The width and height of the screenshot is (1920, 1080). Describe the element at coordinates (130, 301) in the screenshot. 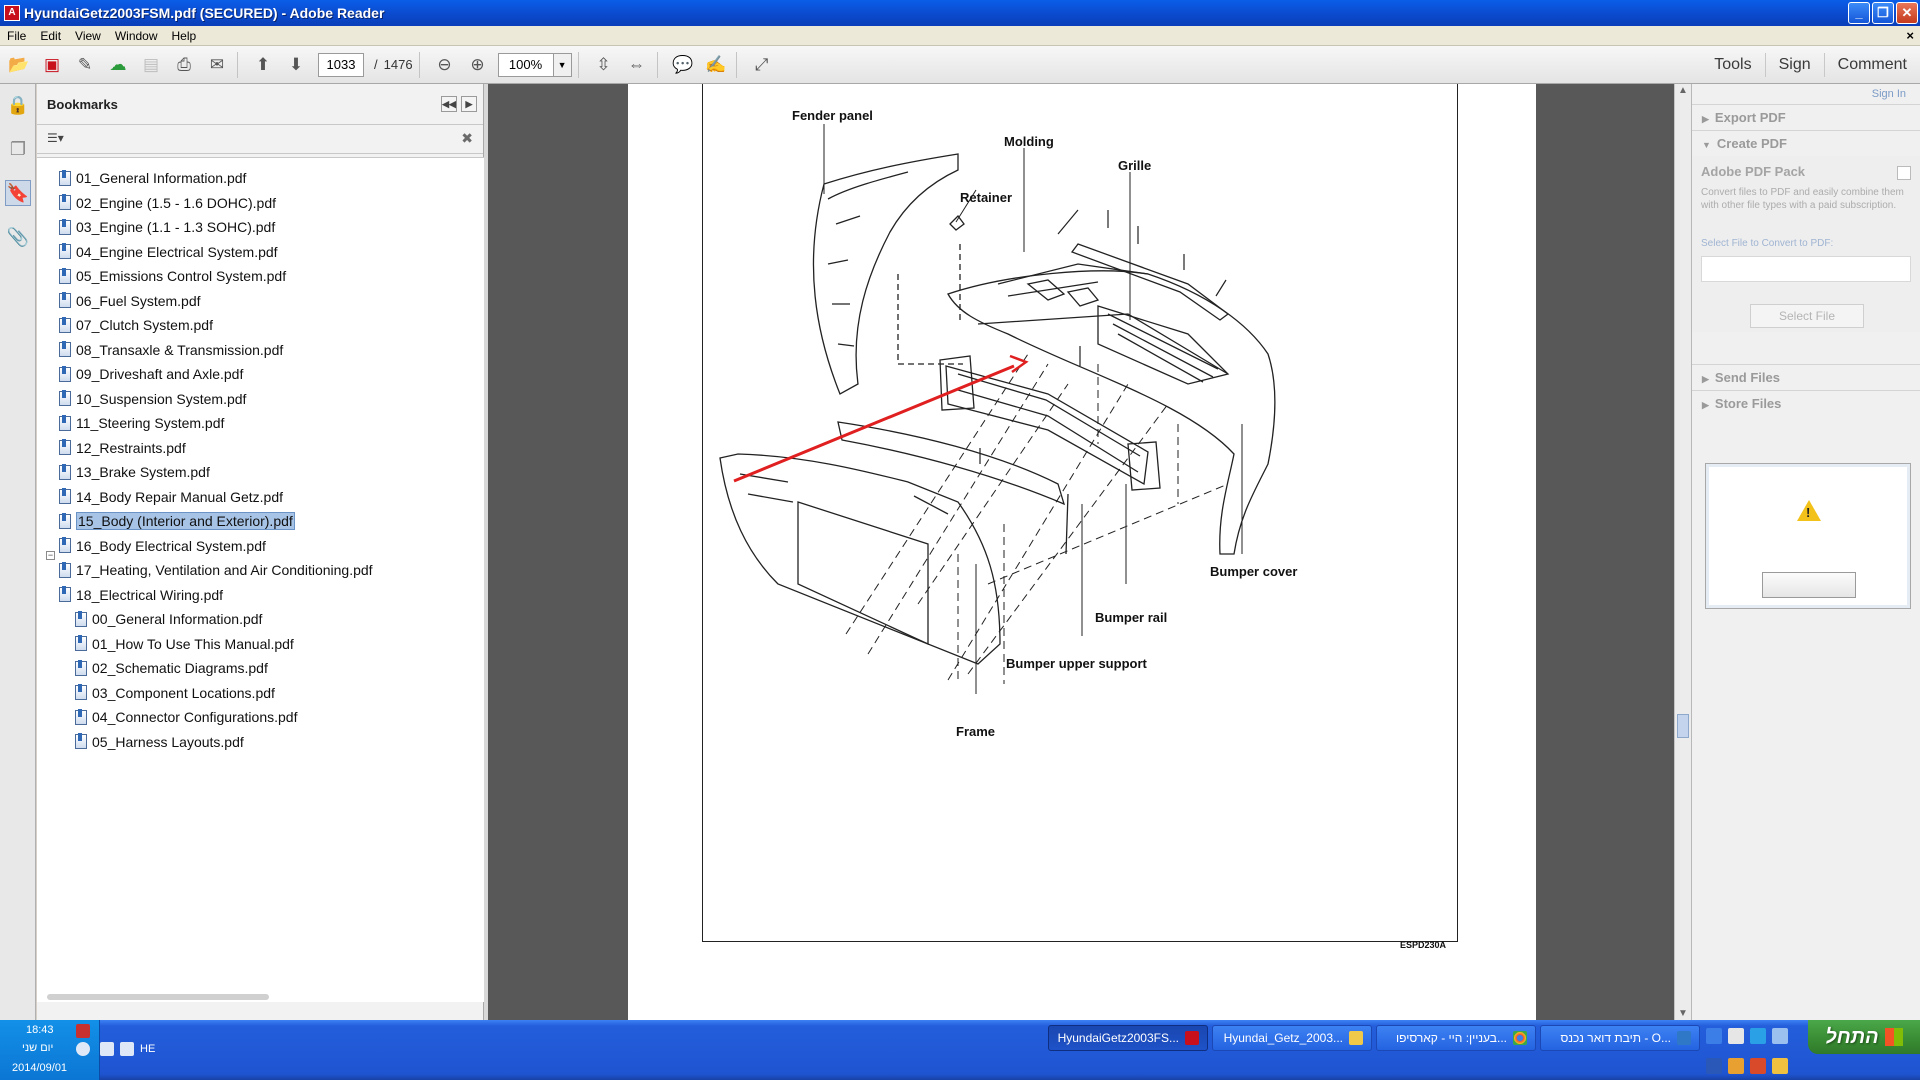

I see `bookmark-item: 06_Fuel System.pdf` at that location.